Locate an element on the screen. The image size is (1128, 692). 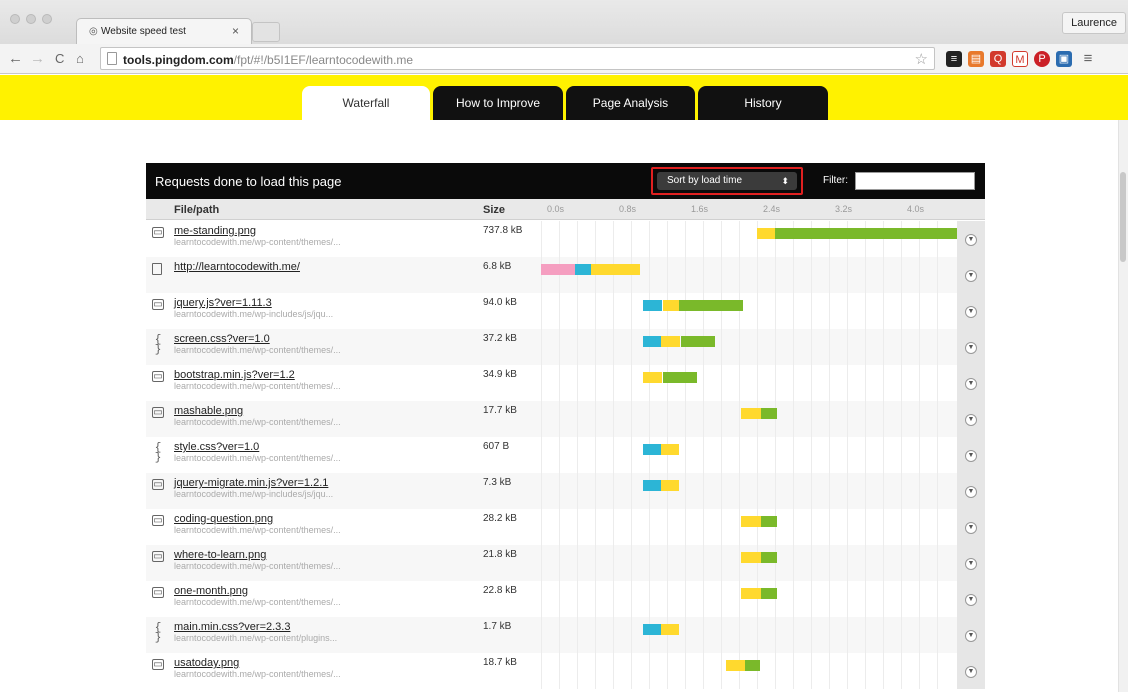
close-window-icon is located at coordinates (15, 19).